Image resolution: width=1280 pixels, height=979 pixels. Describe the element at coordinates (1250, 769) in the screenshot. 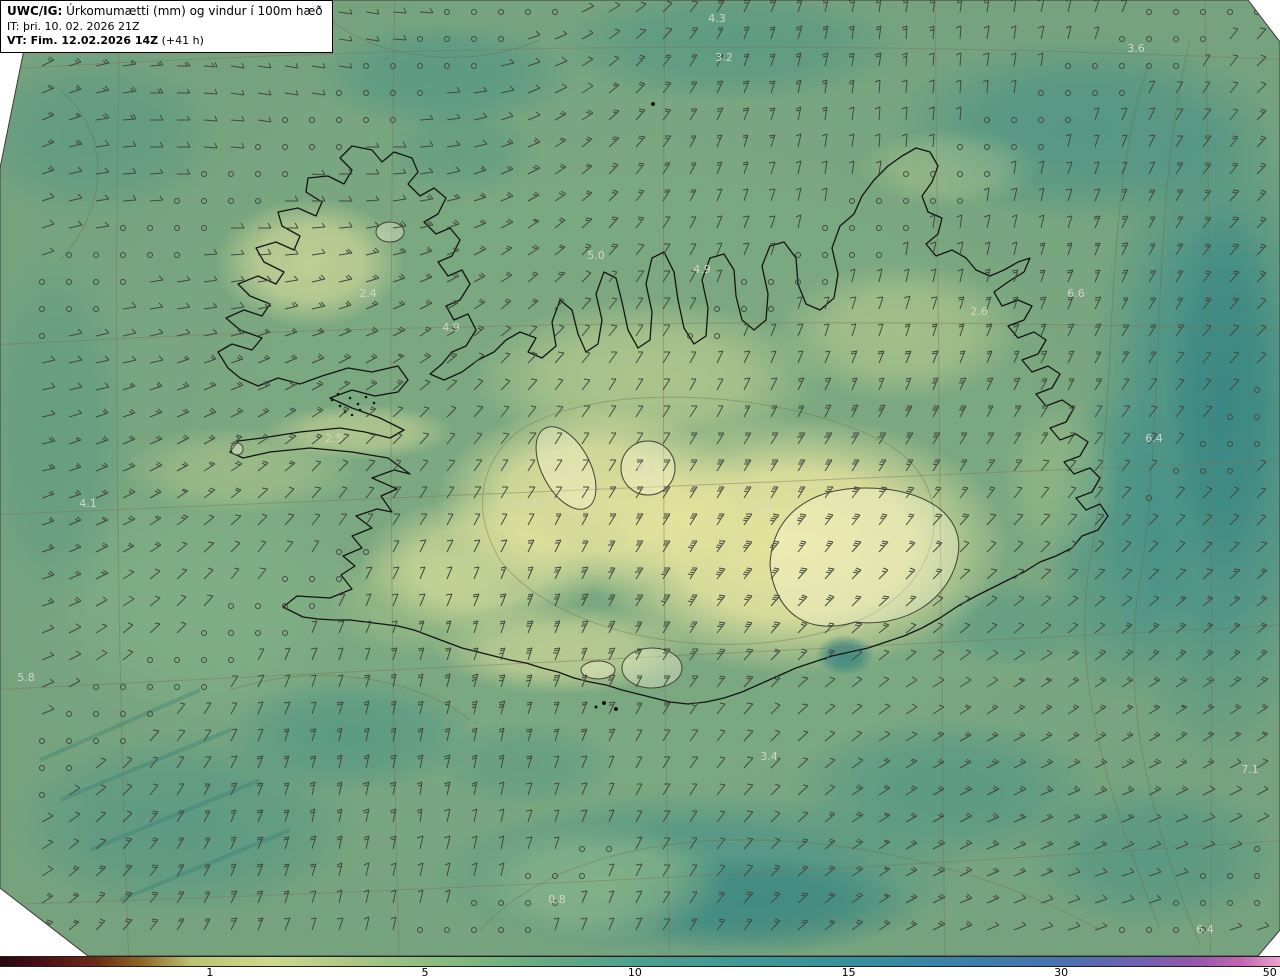

I see `map-value-label: 7.1` at that location.